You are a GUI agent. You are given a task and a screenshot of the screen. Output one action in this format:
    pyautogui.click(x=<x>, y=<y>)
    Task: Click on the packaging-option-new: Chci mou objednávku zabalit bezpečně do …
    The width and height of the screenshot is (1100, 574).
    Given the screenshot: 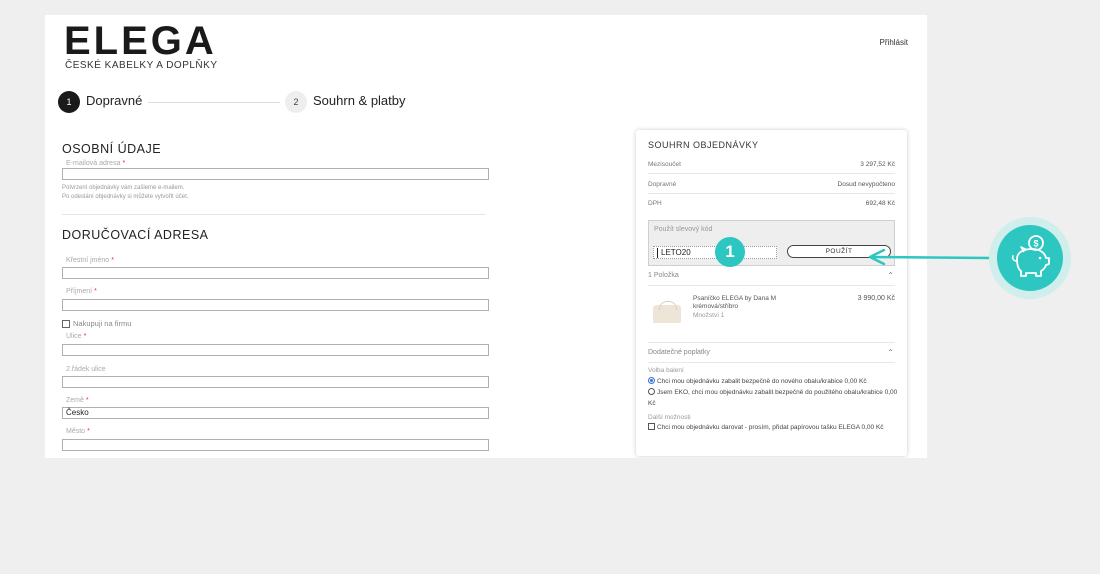 What is the action you would take?
    pyautogui.click(x=773, y=381)
    